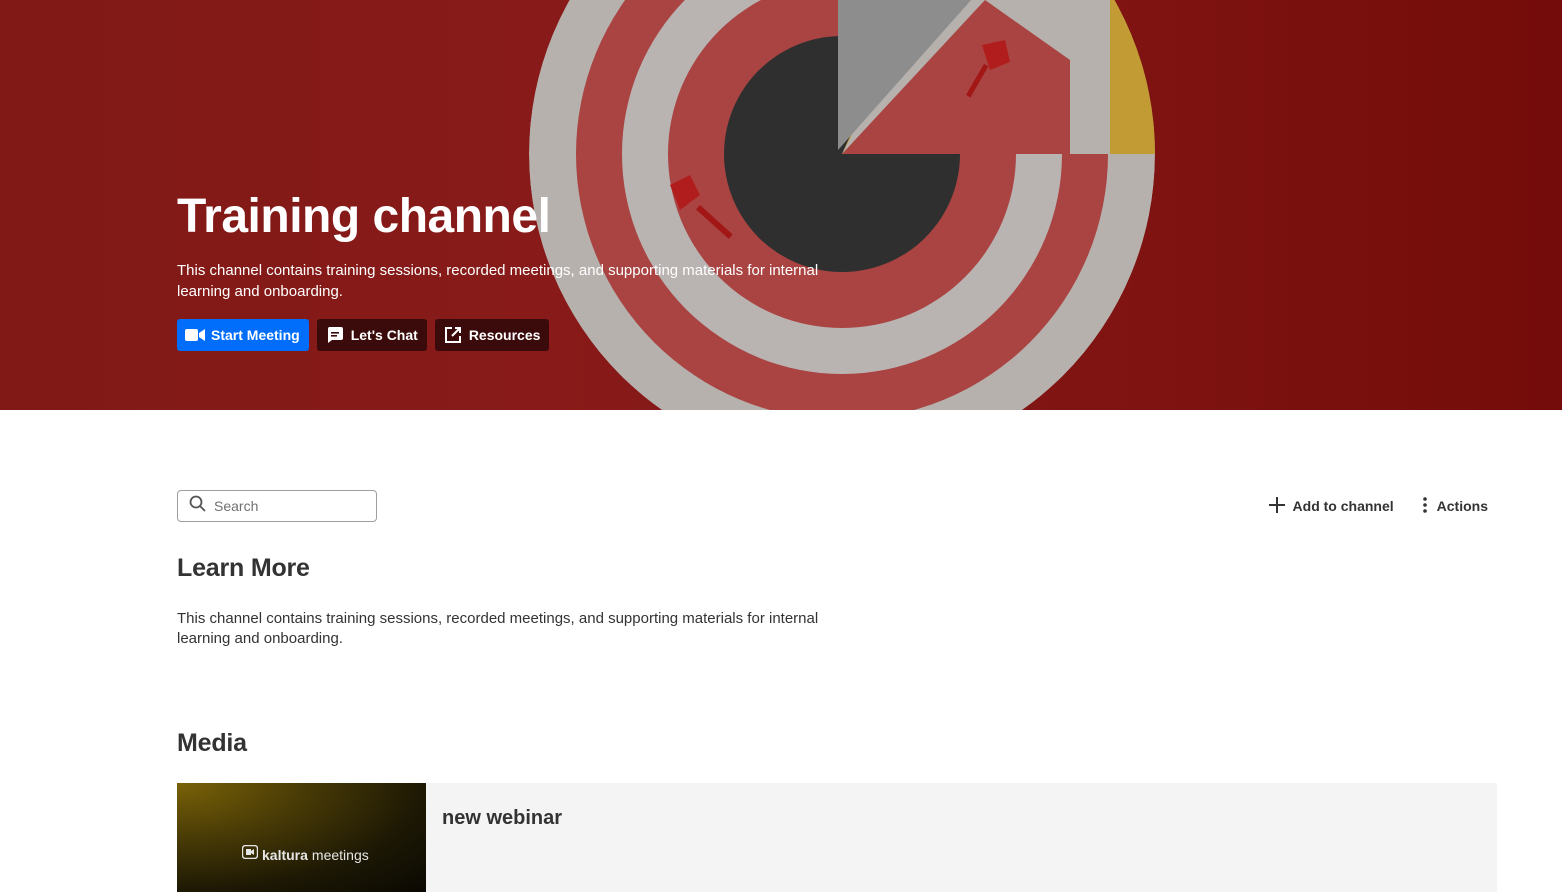 The width and height of the screenshot is (1562, 892). Describe the element at coordinates (195, 335) in the screenshot. I see `video-camera-icon` at that location.